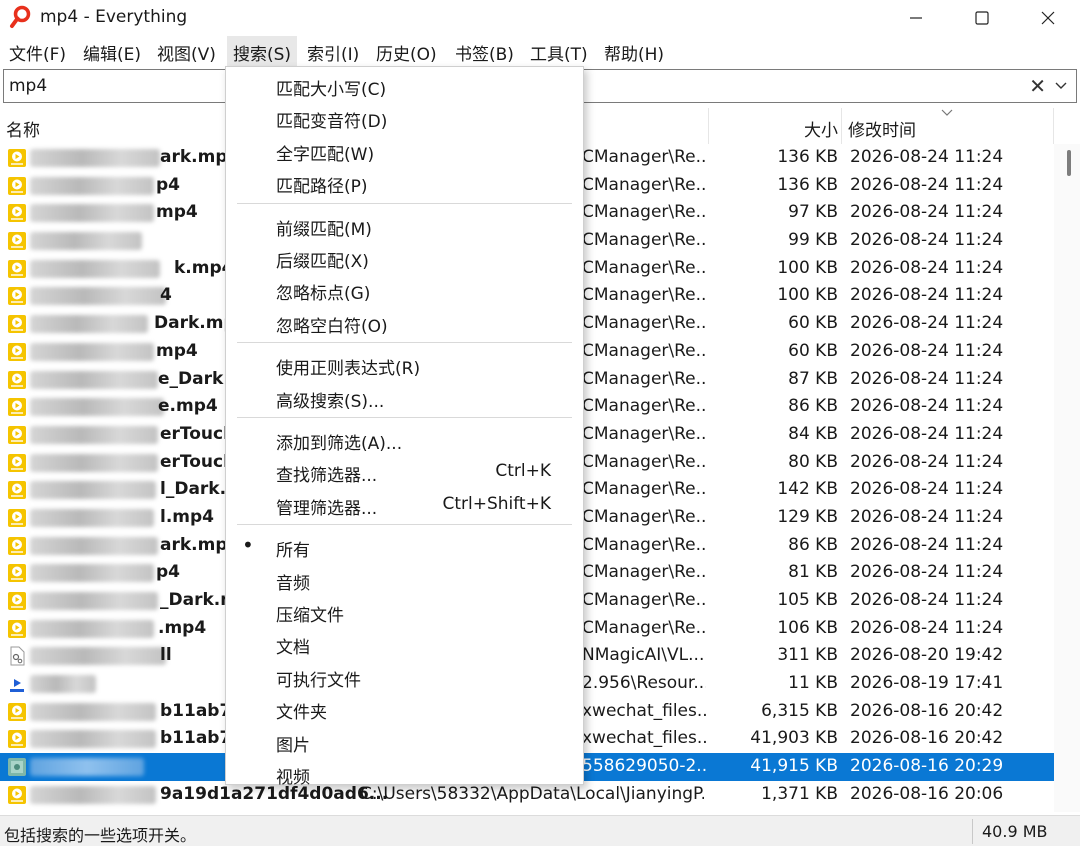 The height and width of the screenshot is (846, 1080). Describe the element at coordinates (1069, 163) in the screenshot. I see `scrollbar-thumb` at that location.